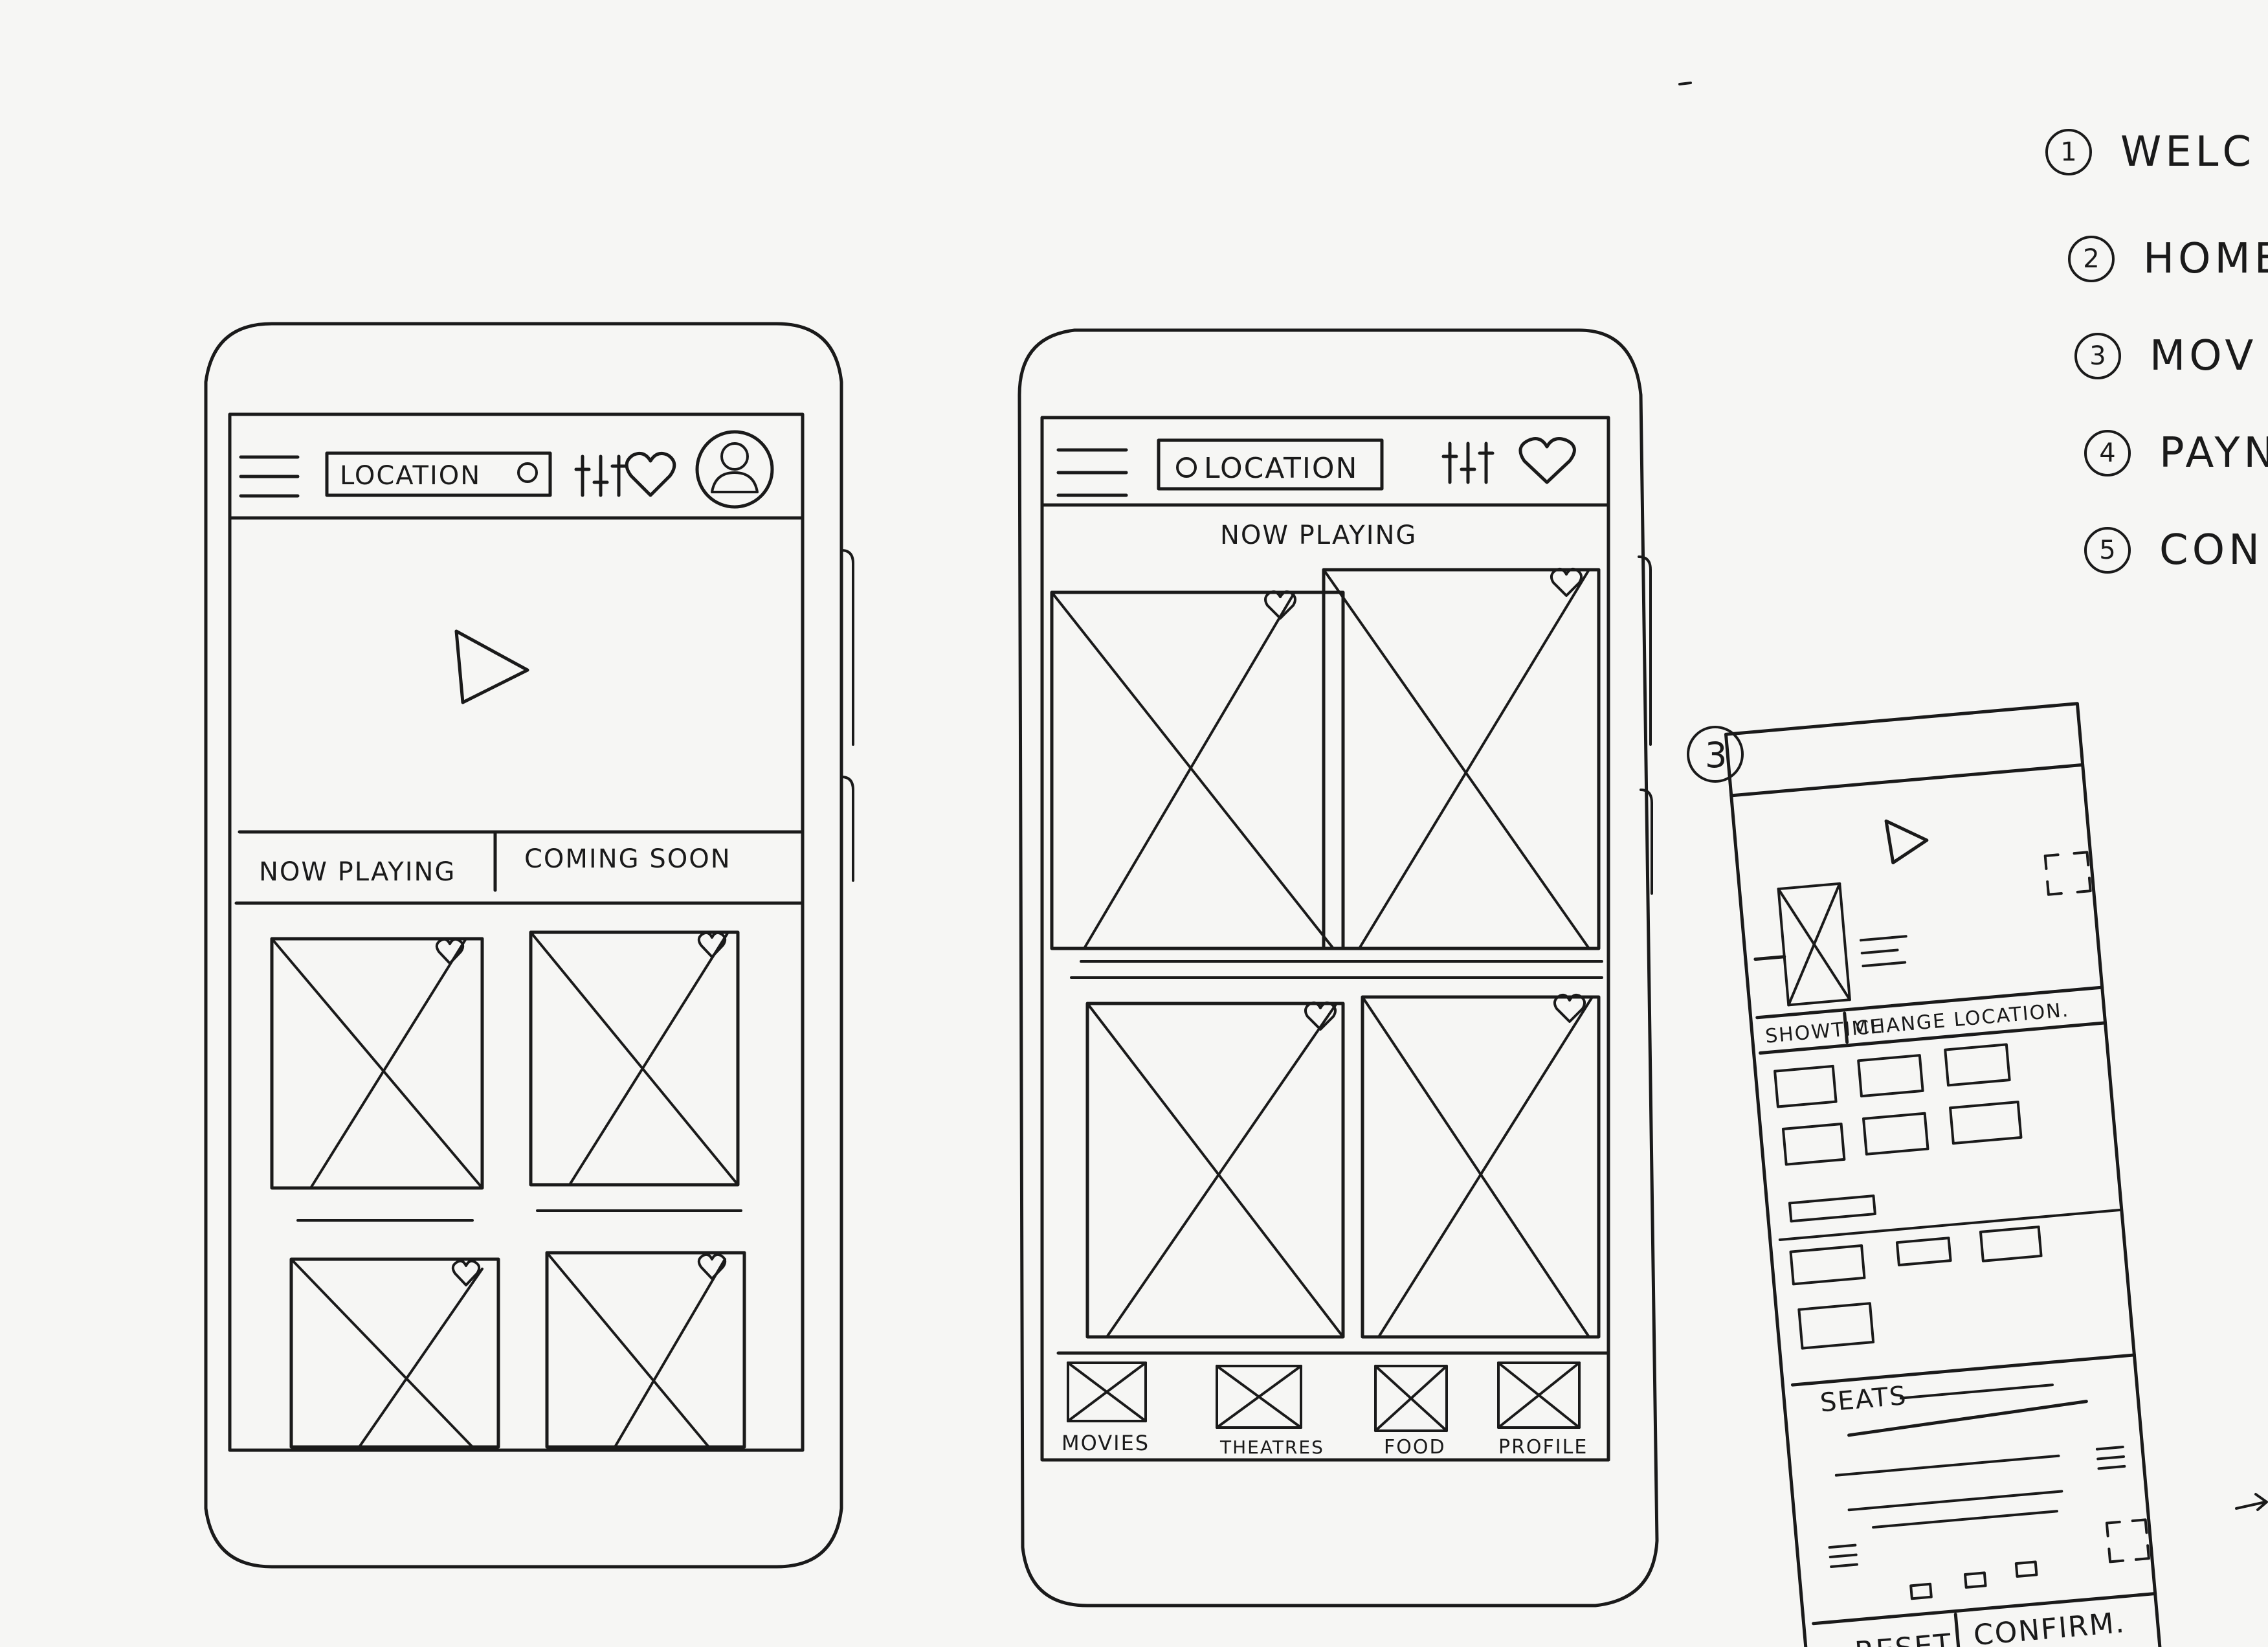 The image size is (2268, 1647). I want to click on profile-icon, so click(734, 469).